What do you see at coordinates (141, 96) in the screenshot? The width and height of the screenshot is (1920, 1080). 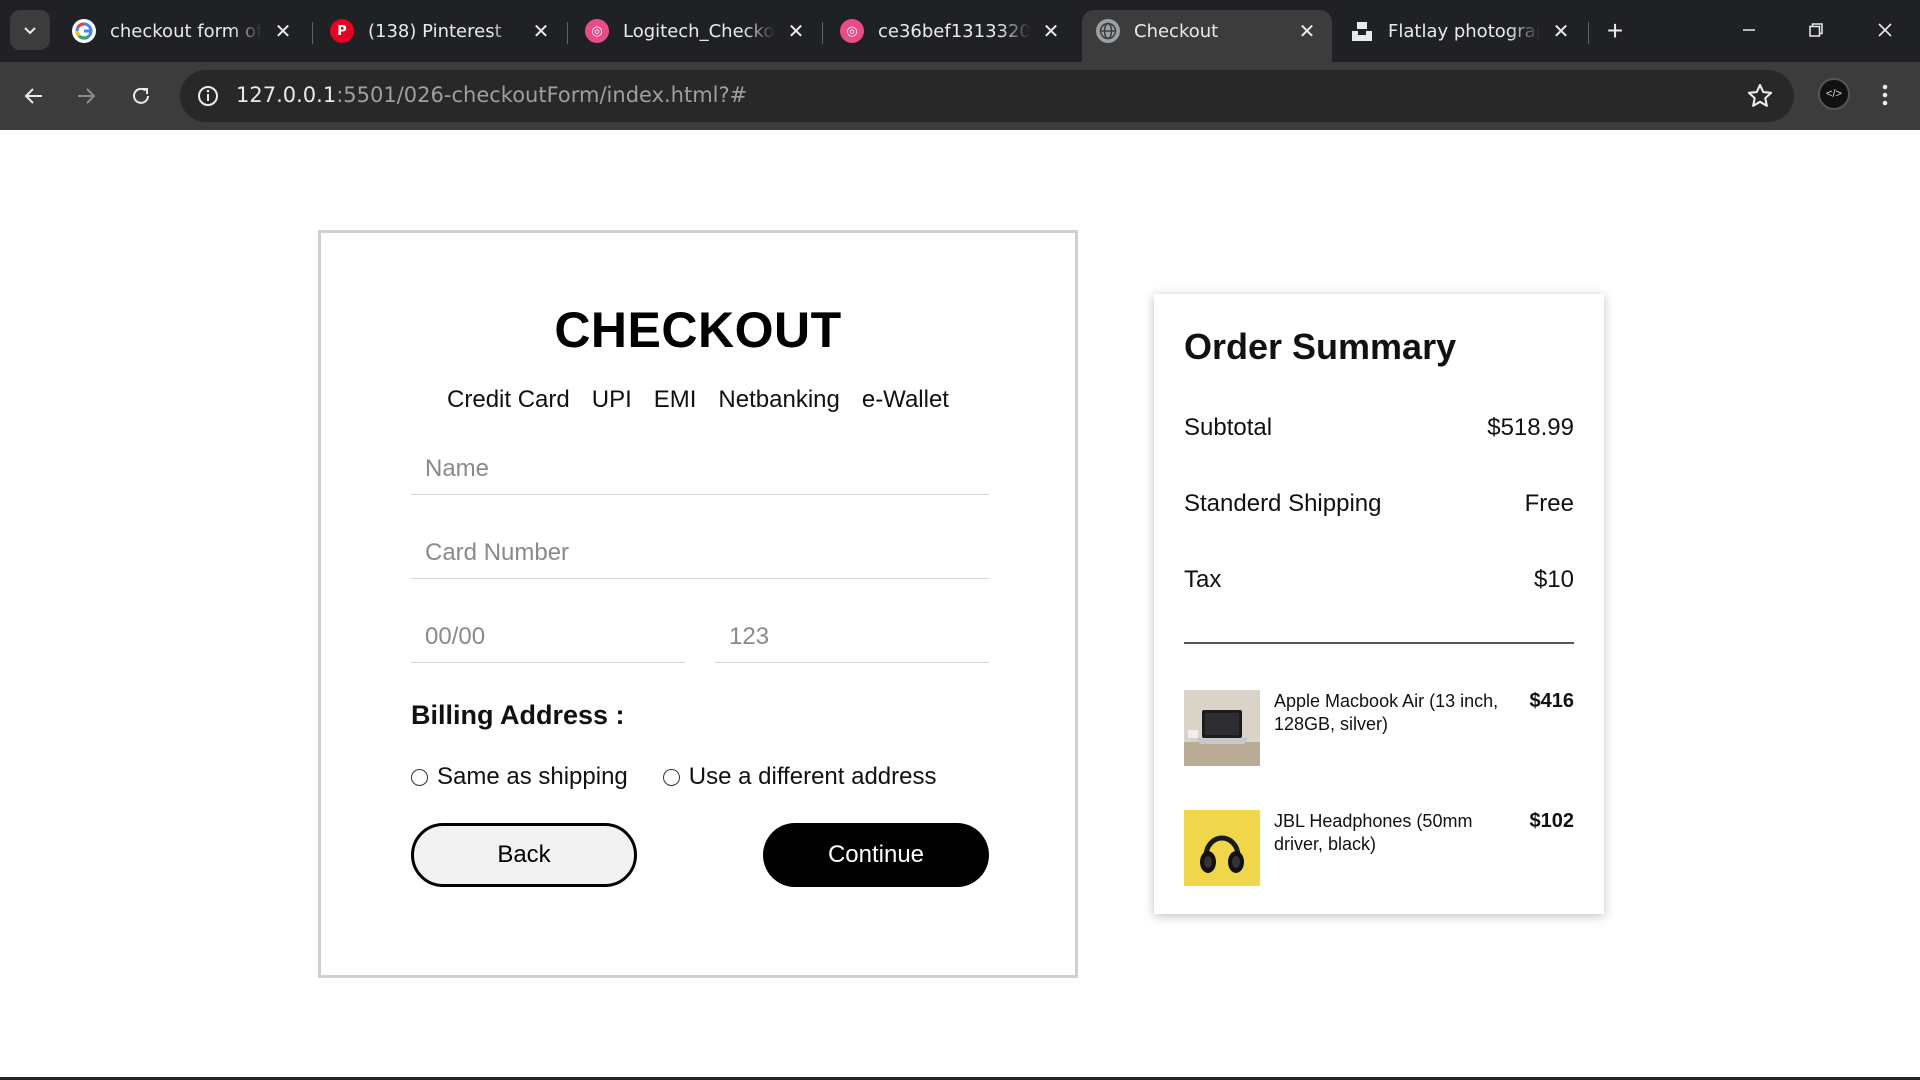 I see `reload-icon` at bounding box center [141, 96].